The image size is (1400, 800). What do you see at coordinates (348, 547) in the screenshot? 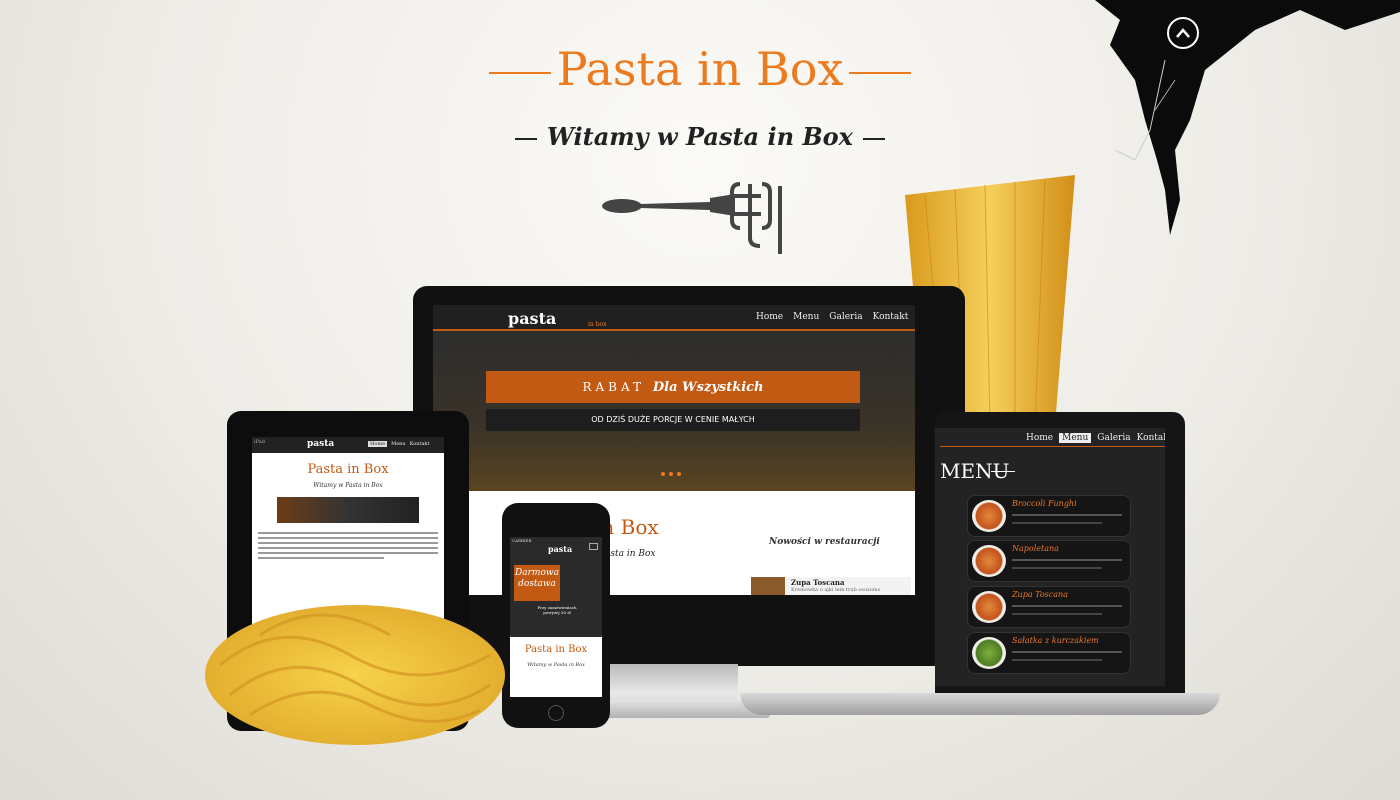
I see `tablet-body-text` at bounding box center [348, 547].